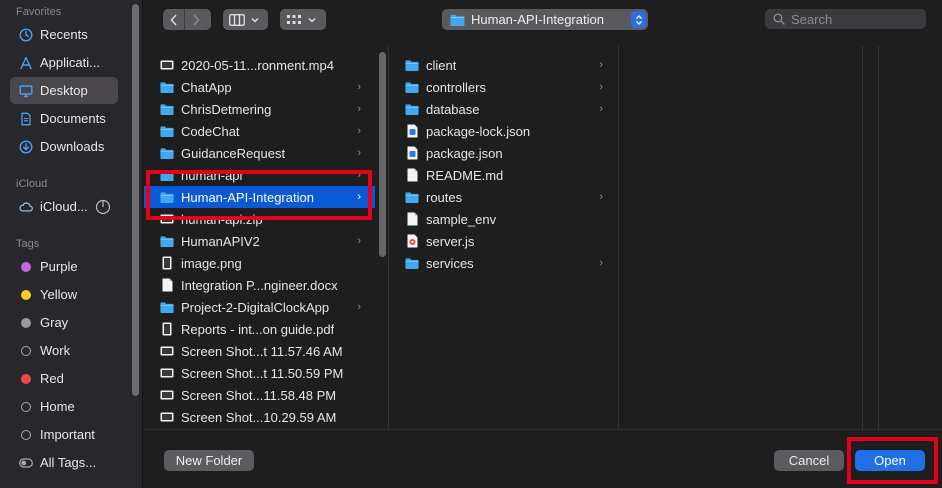  I want to click on image-file-icon, so click(167, 263).